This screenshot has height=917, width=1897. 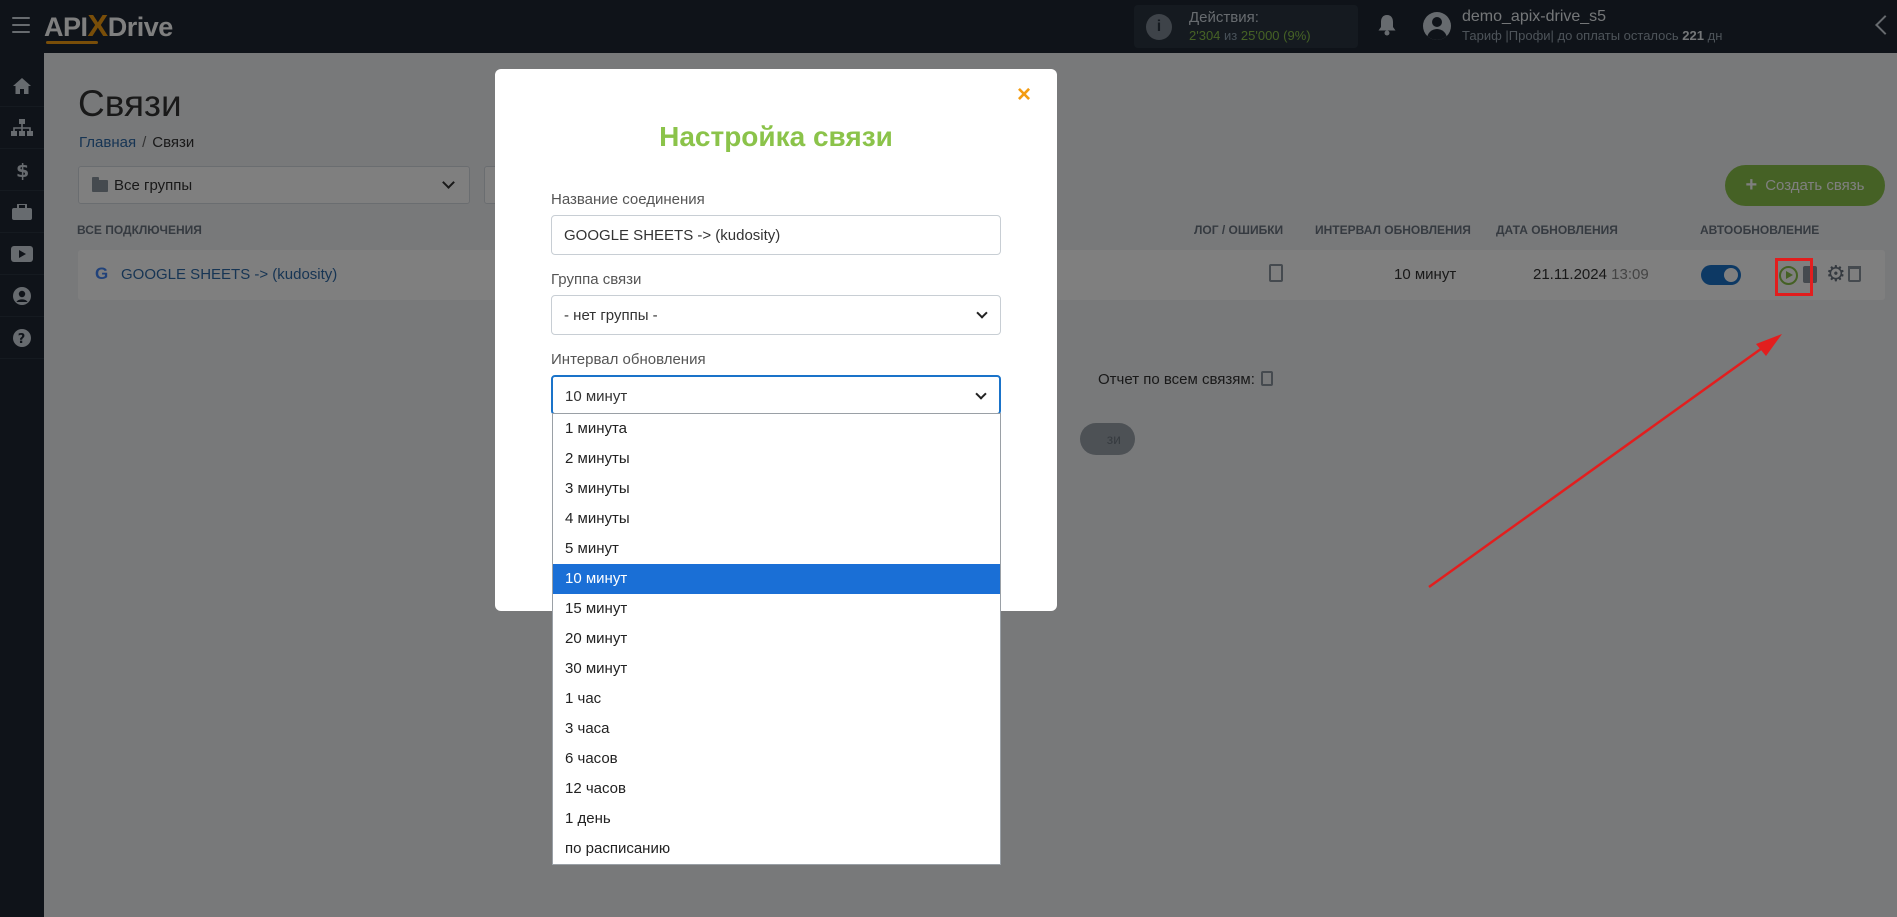 I want to click on annotation-arrow, so click(x=1605, y=461).